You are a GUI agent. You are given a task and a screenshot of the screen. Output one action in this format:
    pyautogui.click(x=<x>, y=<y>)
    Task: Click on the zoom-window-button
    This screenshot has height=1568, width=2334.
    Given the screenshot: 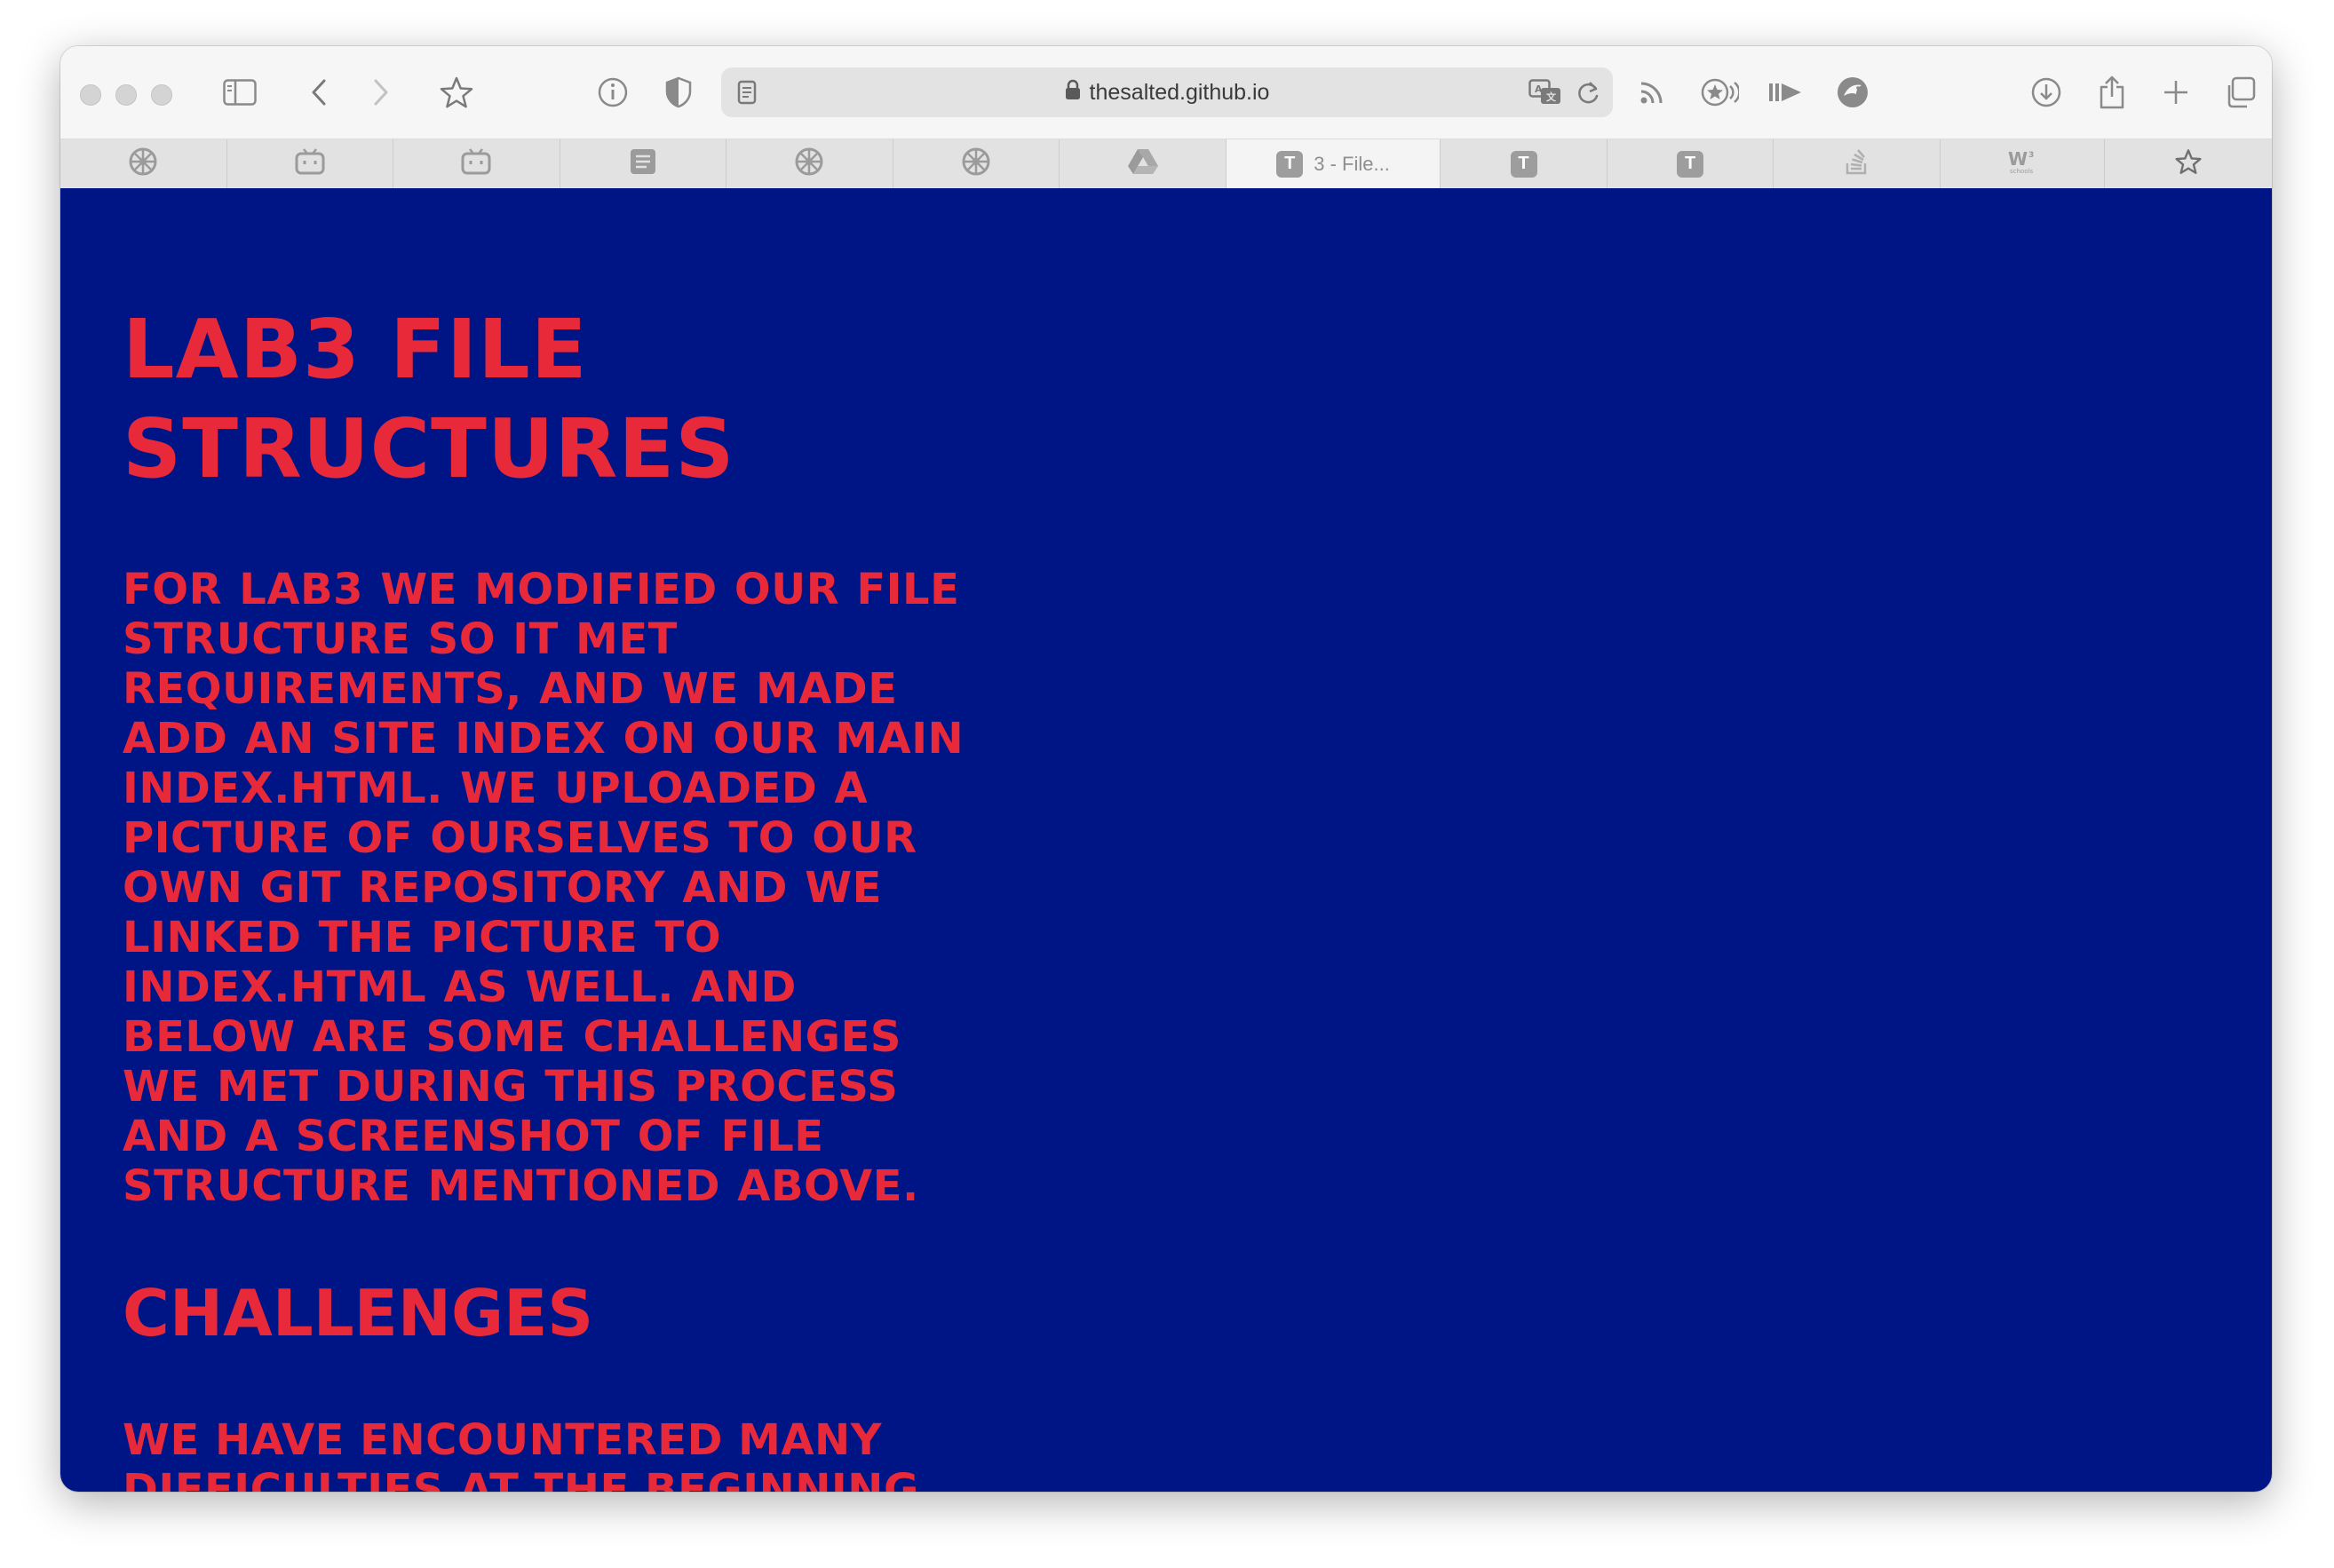 What is the action you would take?
    pyautogui.click(x=161, y=95)
    